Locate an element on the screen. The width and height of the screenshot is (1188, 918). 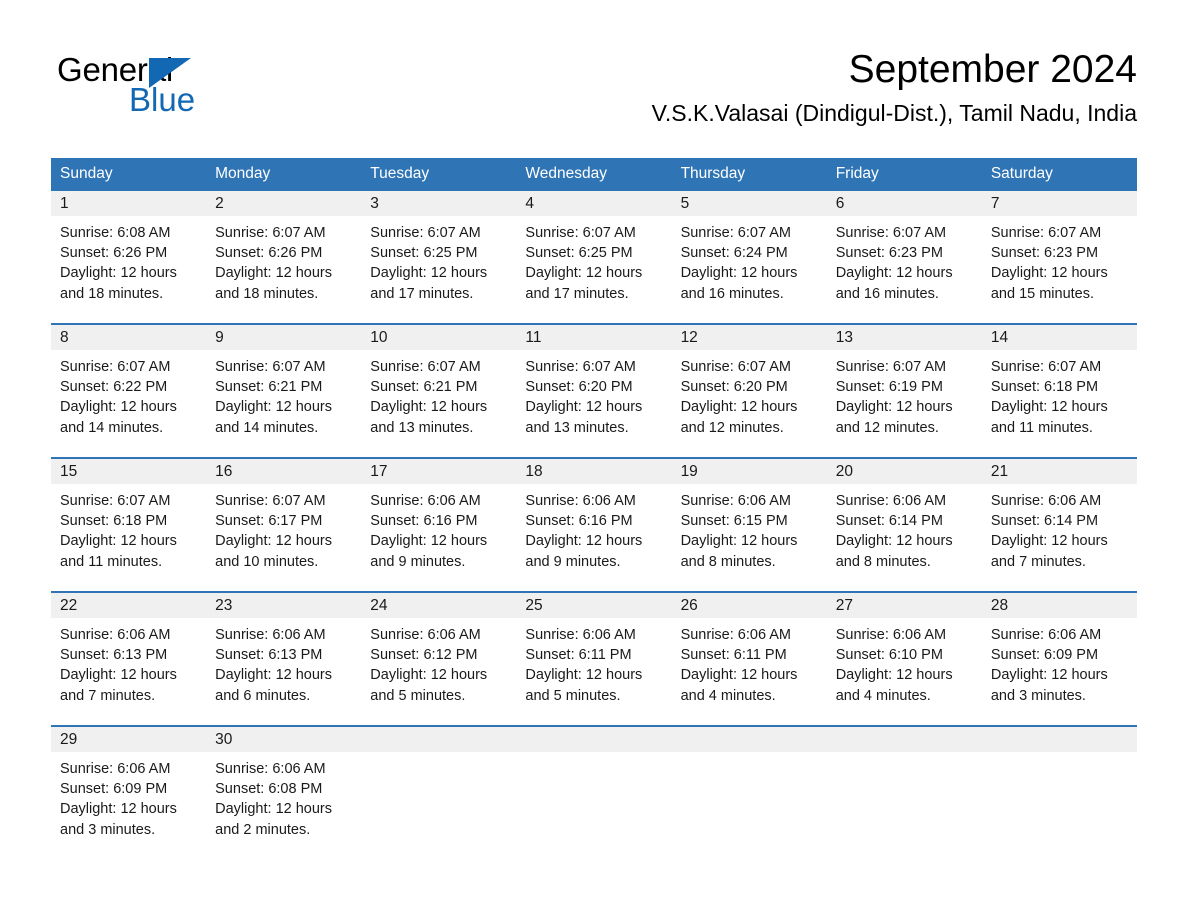
weekday-header-tuesday: Tuesday is located at coordinates (400, 173).